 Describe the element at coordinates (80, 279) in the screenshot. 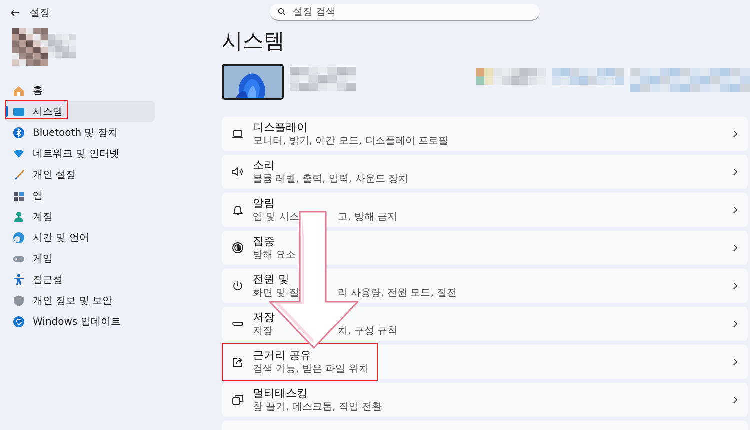

I see `nav-item: 접근성` at that location.